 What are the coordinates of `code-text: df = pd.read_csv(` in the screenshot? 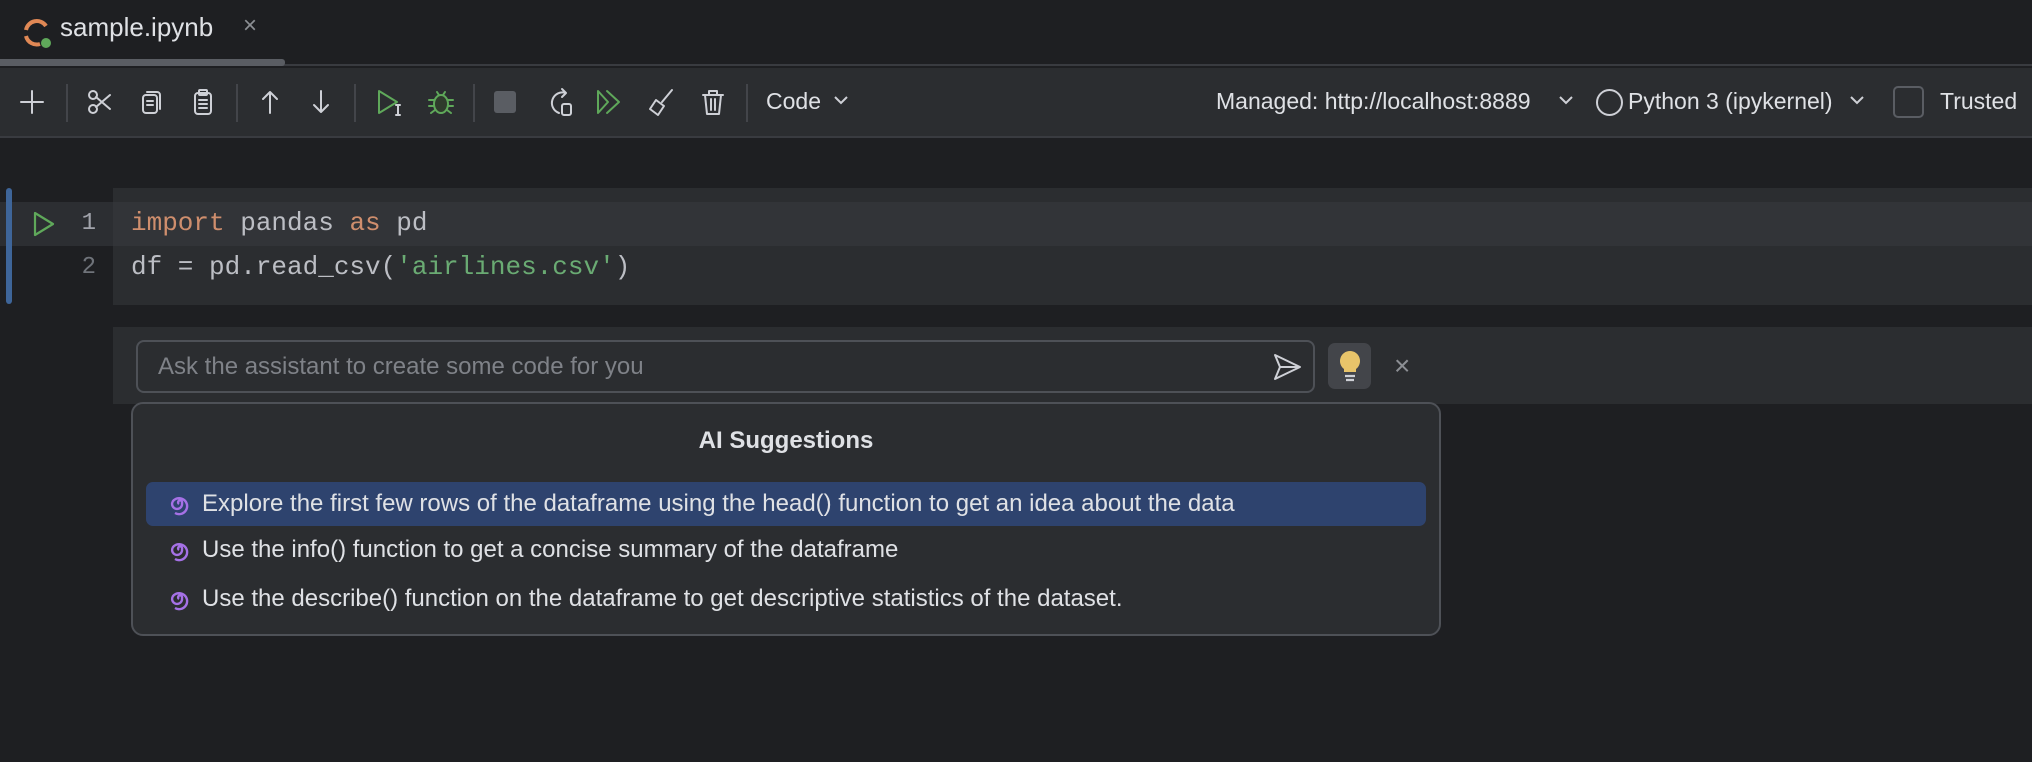 It's located at (264, 267).